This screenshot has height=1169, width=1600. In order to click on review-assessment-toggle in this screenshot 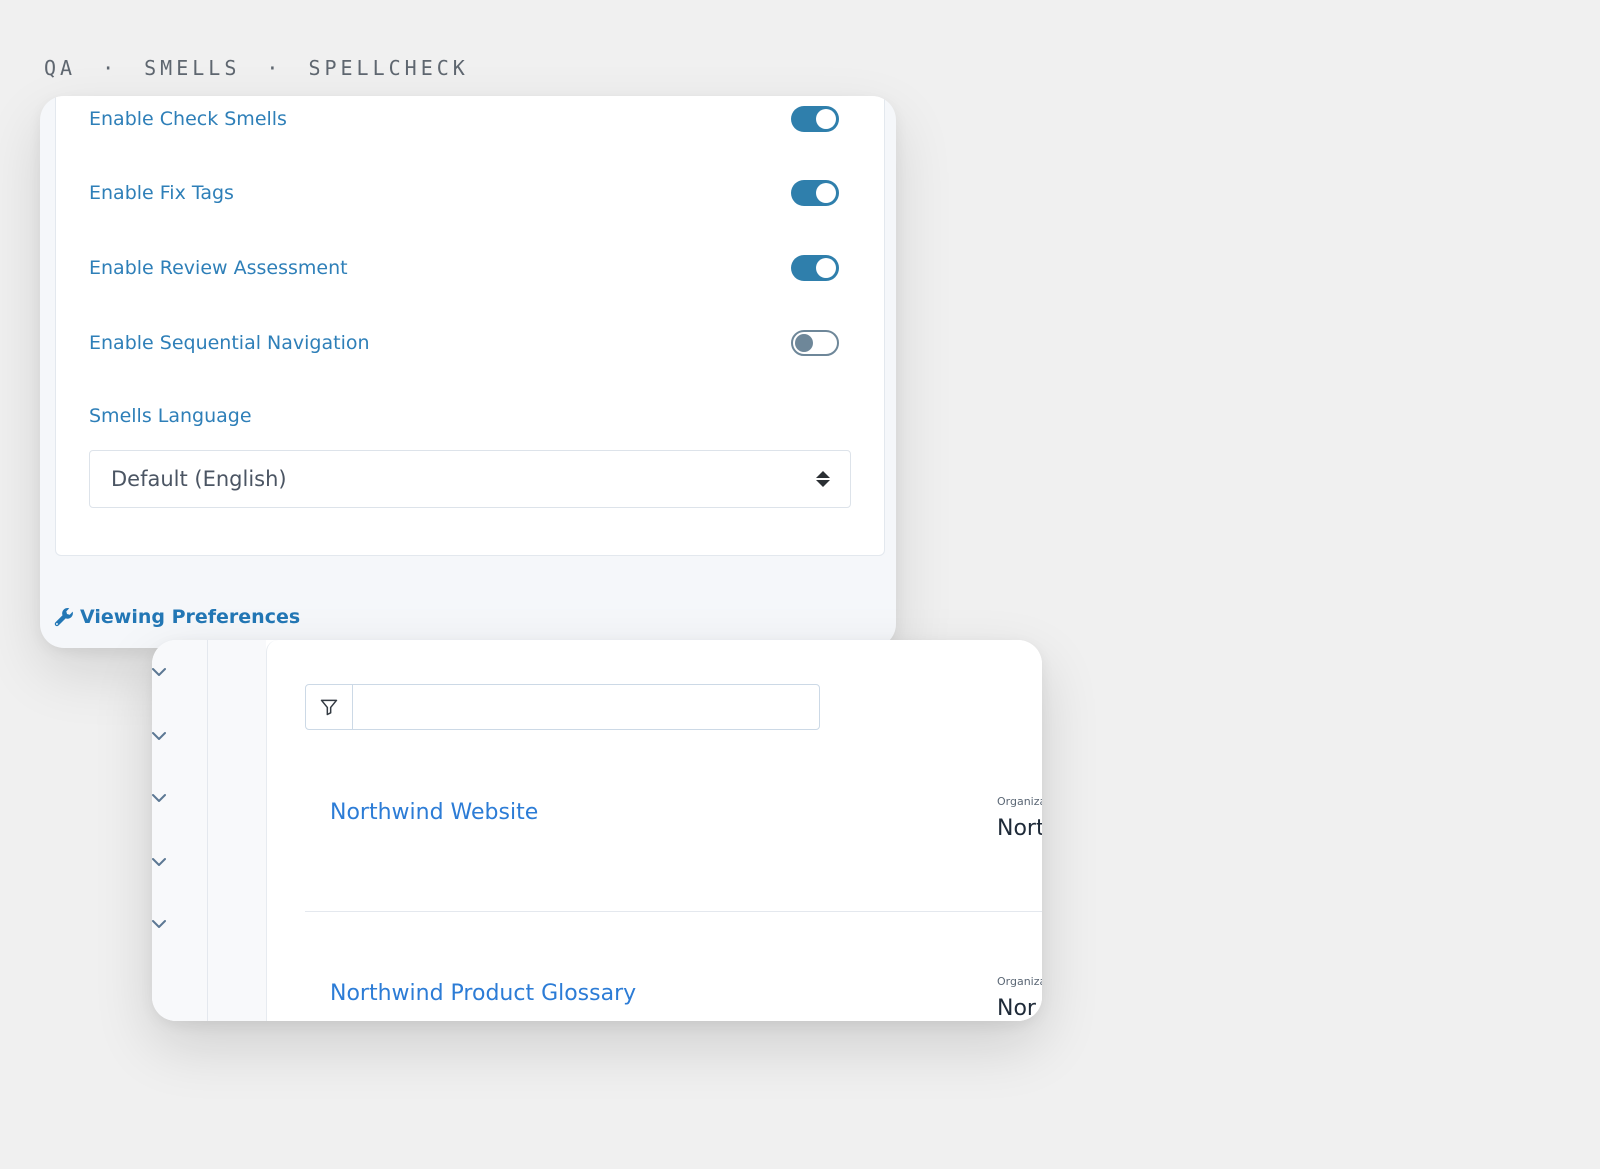, I will do `click(815, 268)`.